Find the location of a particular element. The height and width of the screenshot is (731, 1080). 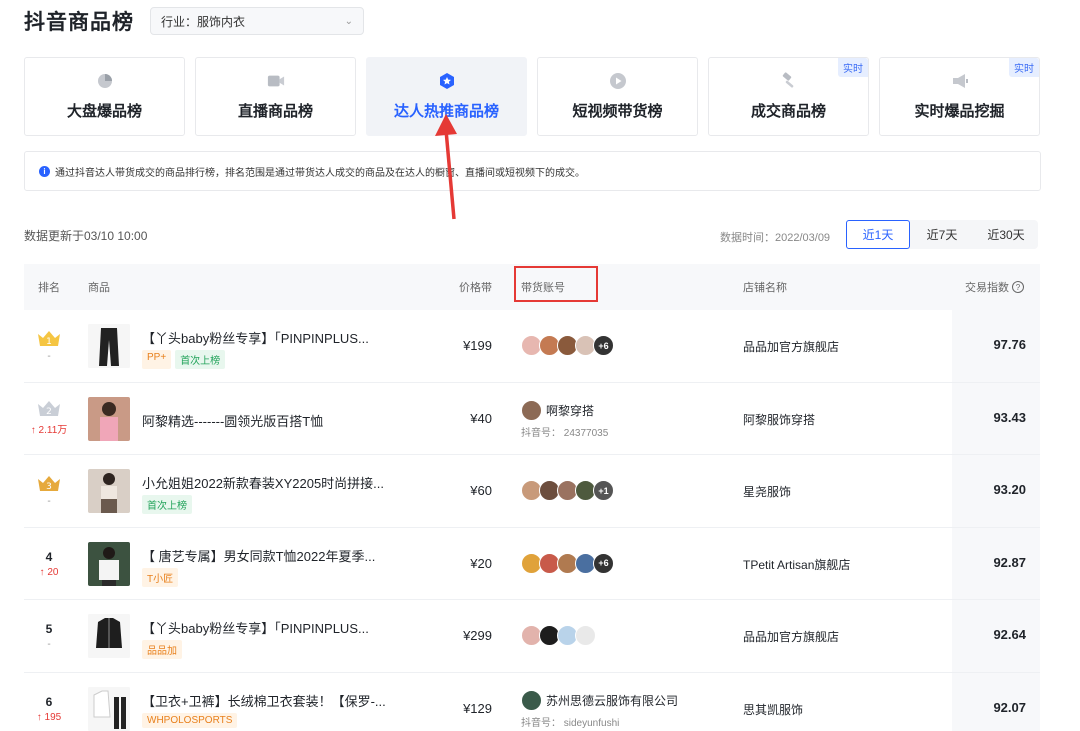

rank-number: 4 is located at coordinates (49, 556).